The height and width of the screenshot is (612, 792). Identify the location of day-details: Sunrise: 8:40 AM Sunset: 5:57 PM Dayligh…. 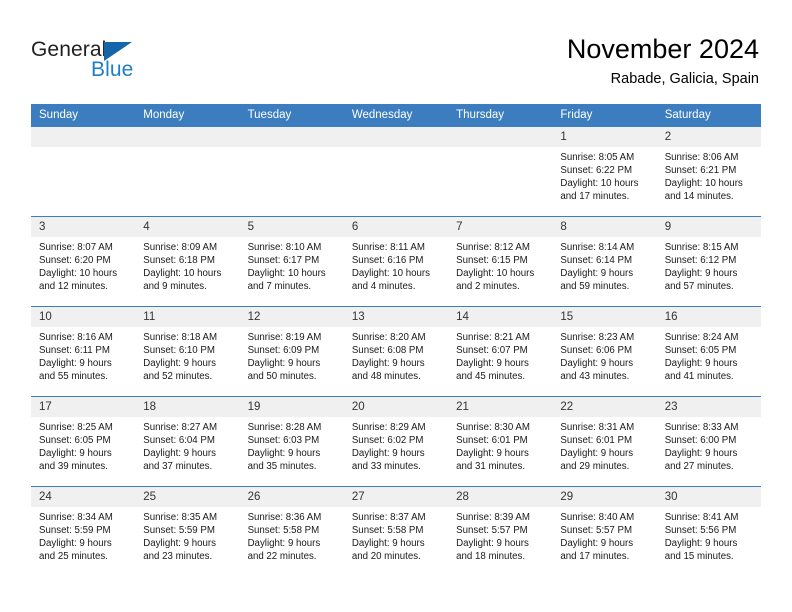
(604, 535).